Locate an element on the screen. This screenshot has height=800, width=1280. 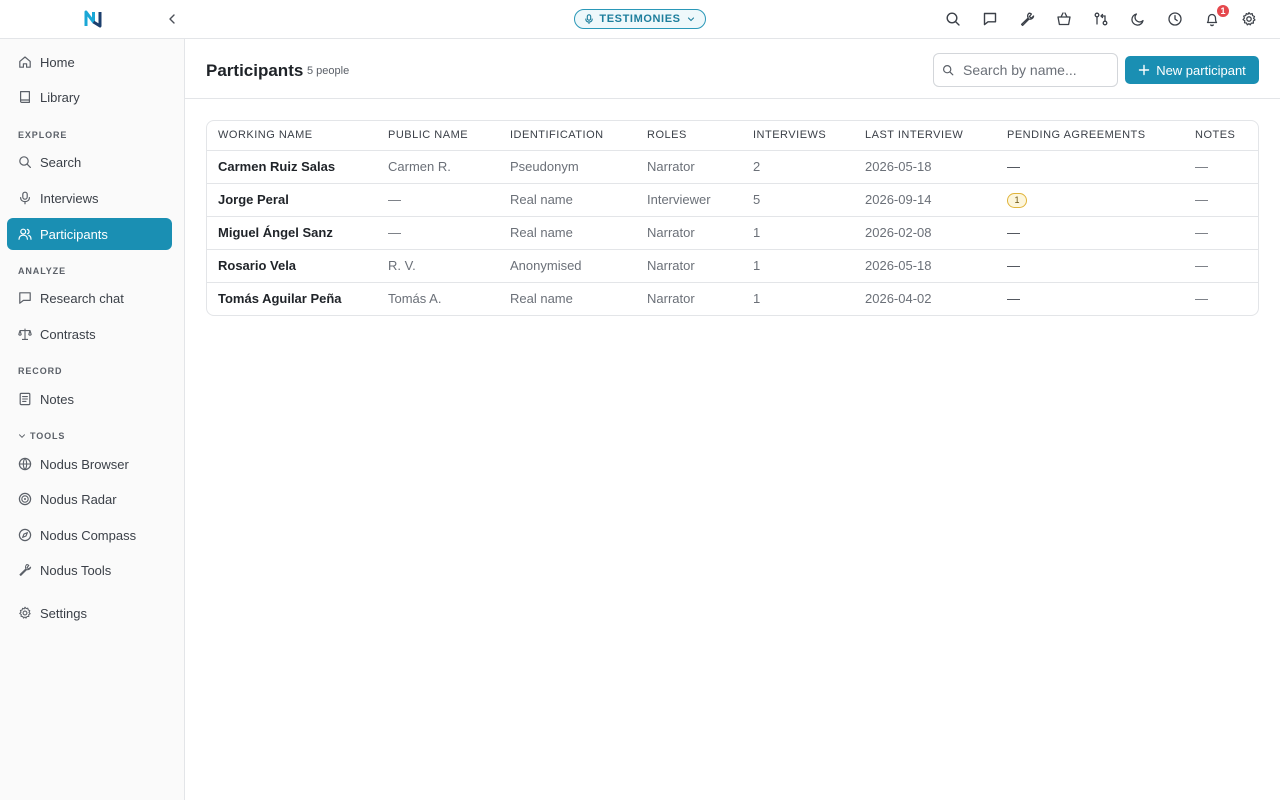
sidebar-item-notes: Notes is located at coordinates (89, 399).